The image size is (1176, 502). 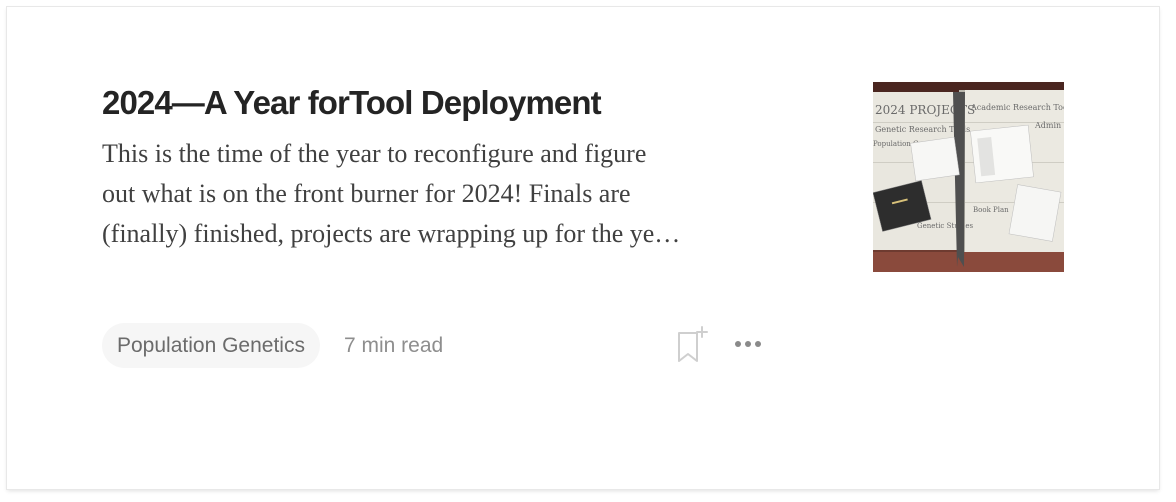 What do you see at coordinates (211, 345) in the screenshot?
I see `topic-tag: Population Genetics` at bounding box center [211, 345].